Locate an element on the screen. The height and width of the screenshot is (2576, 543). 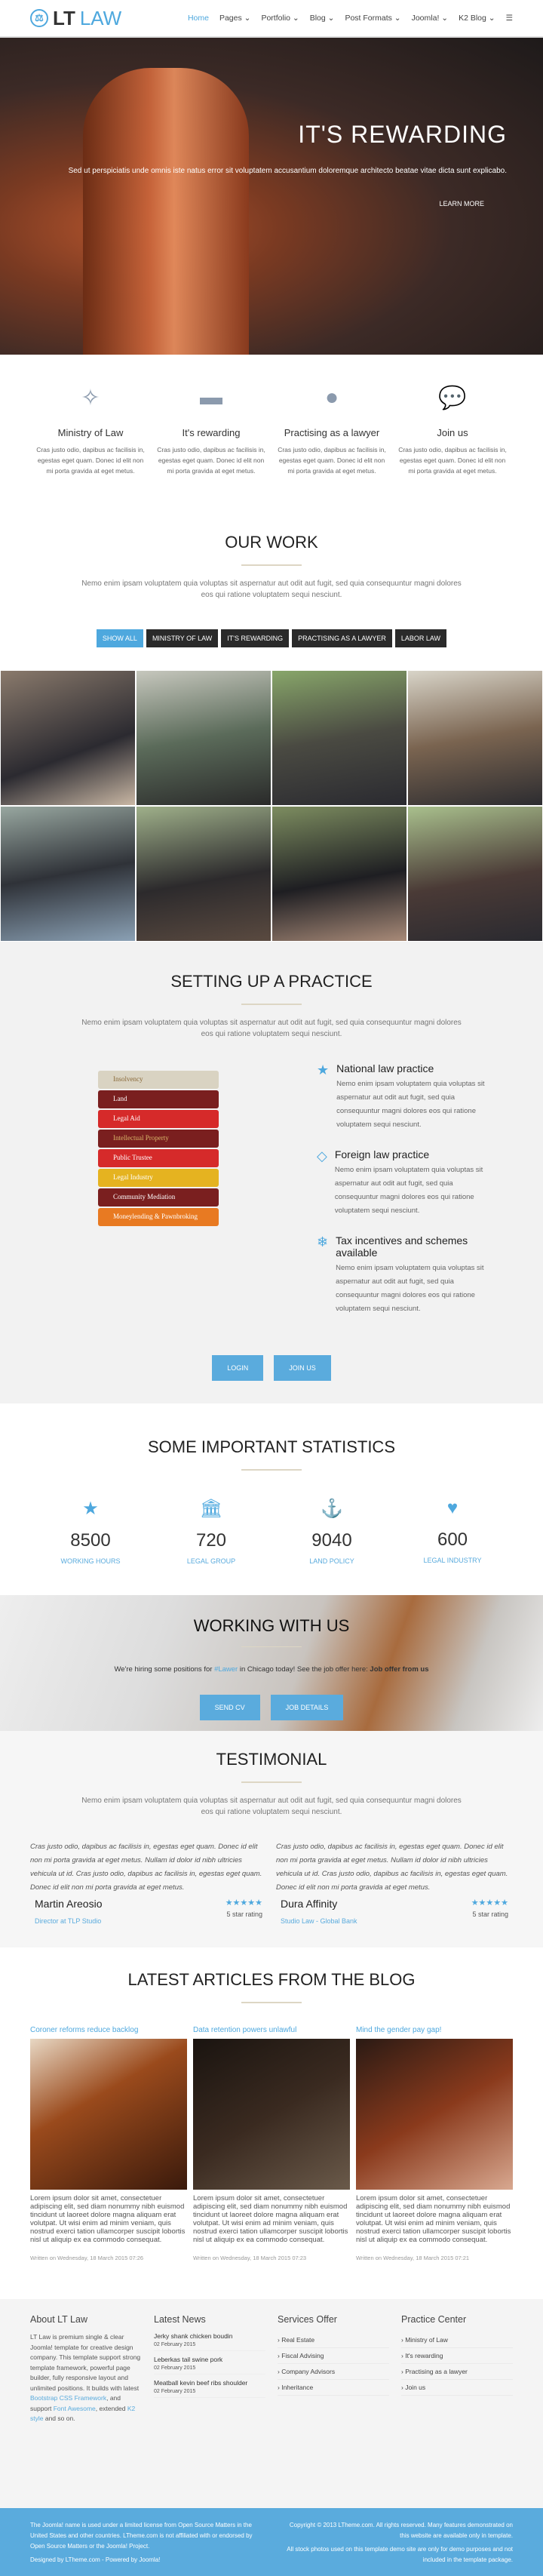
stat-label: LAND POLICY is located at coordinates (331, 1561).